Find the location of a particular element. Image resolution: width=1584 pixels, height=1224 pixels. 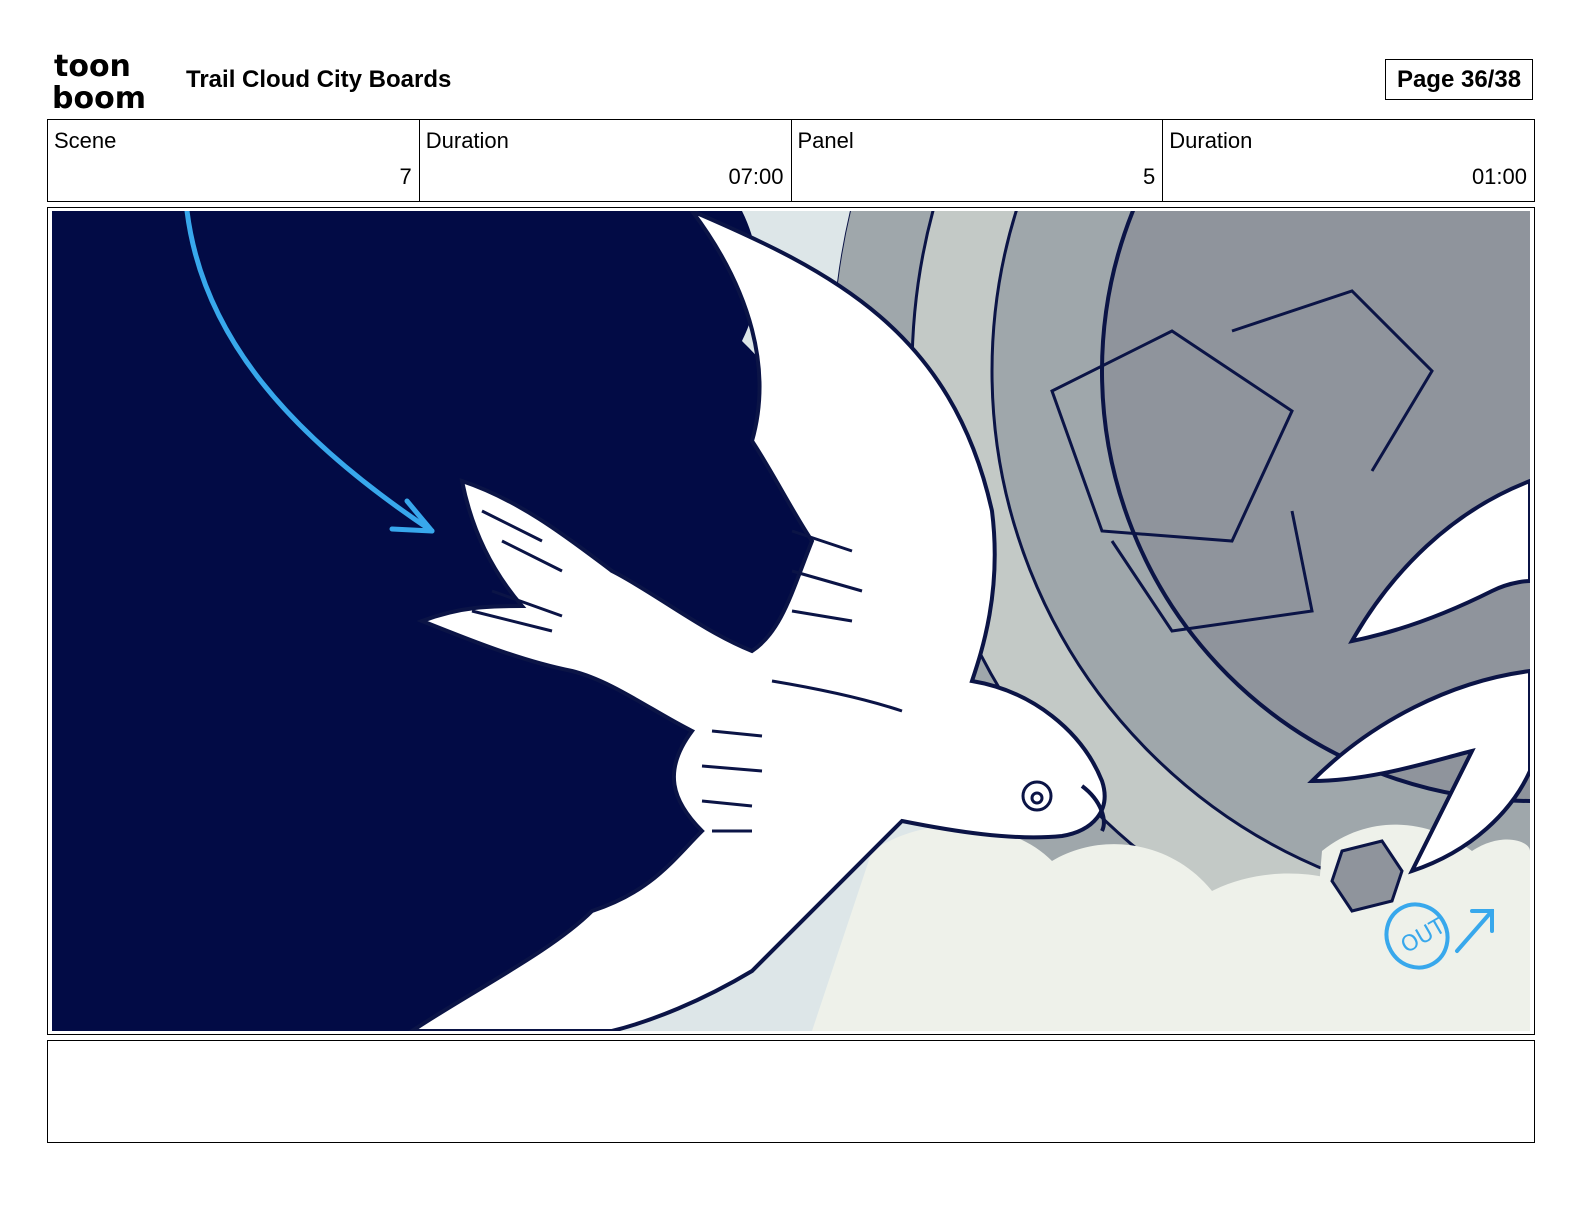

panel-duration-label: Duration is located at coordinates (1211, 140).